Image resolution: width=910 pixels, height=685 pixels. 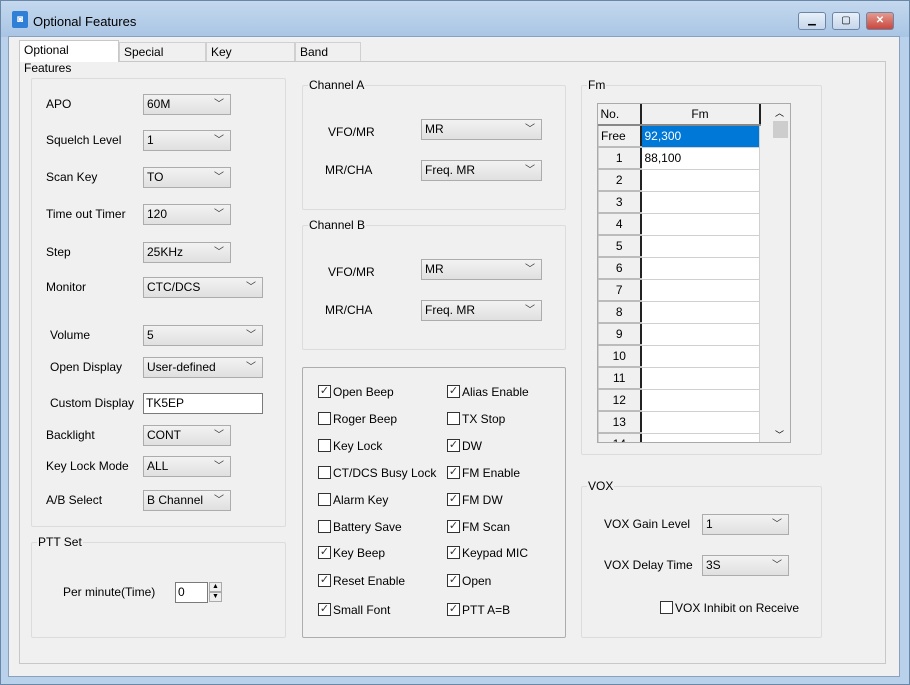 What do you see at coordinates (453, 526) in the screenshot?
I see `fm-scan-checkbox: ✓` at bounding box center [453, 526].